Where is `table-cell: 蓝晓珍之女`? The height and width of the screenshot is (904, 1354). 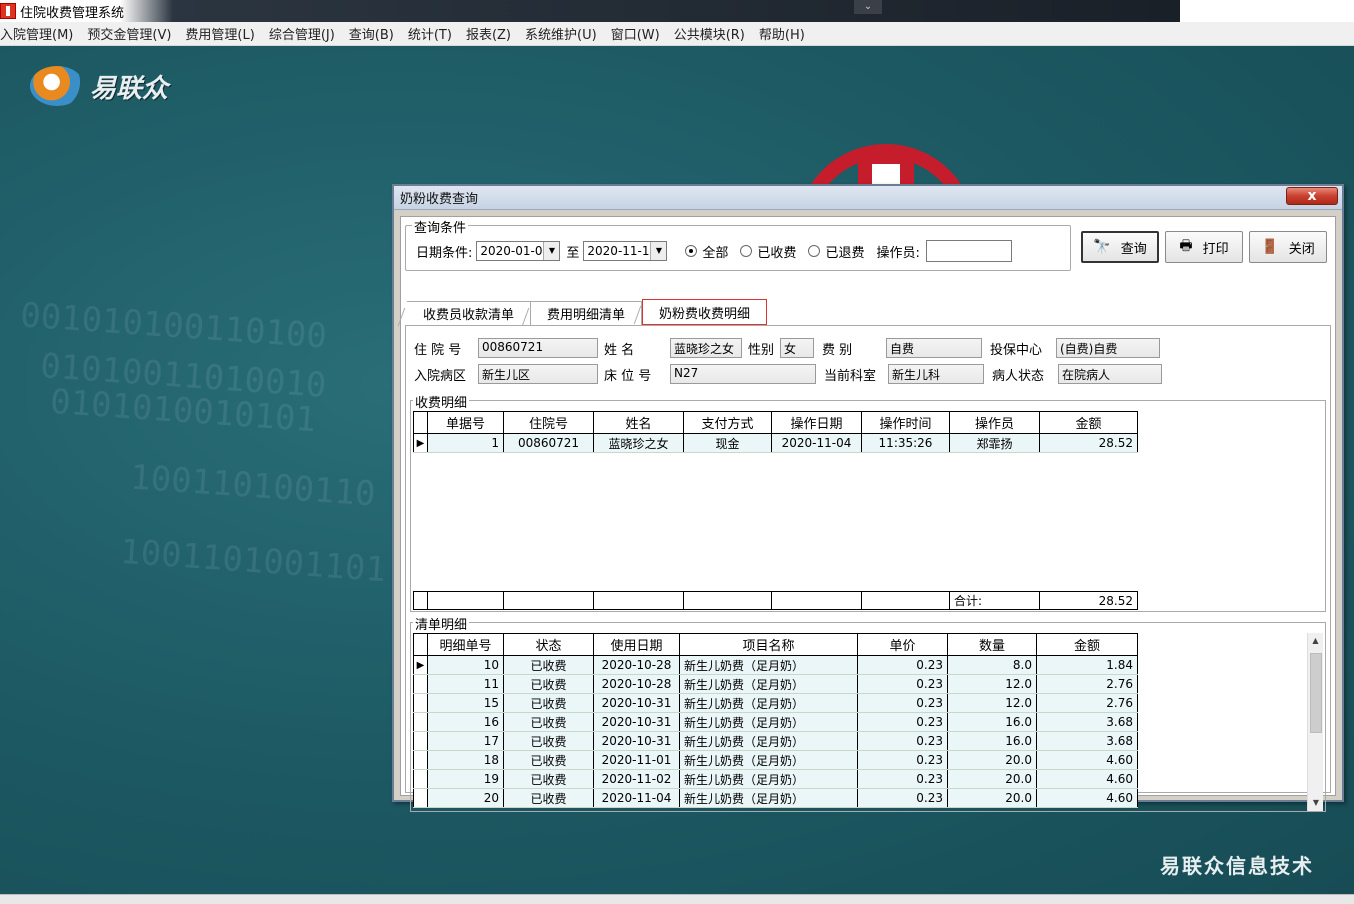
table-cell: 蓝晓珍之女 is located at coordinates (638, 443).